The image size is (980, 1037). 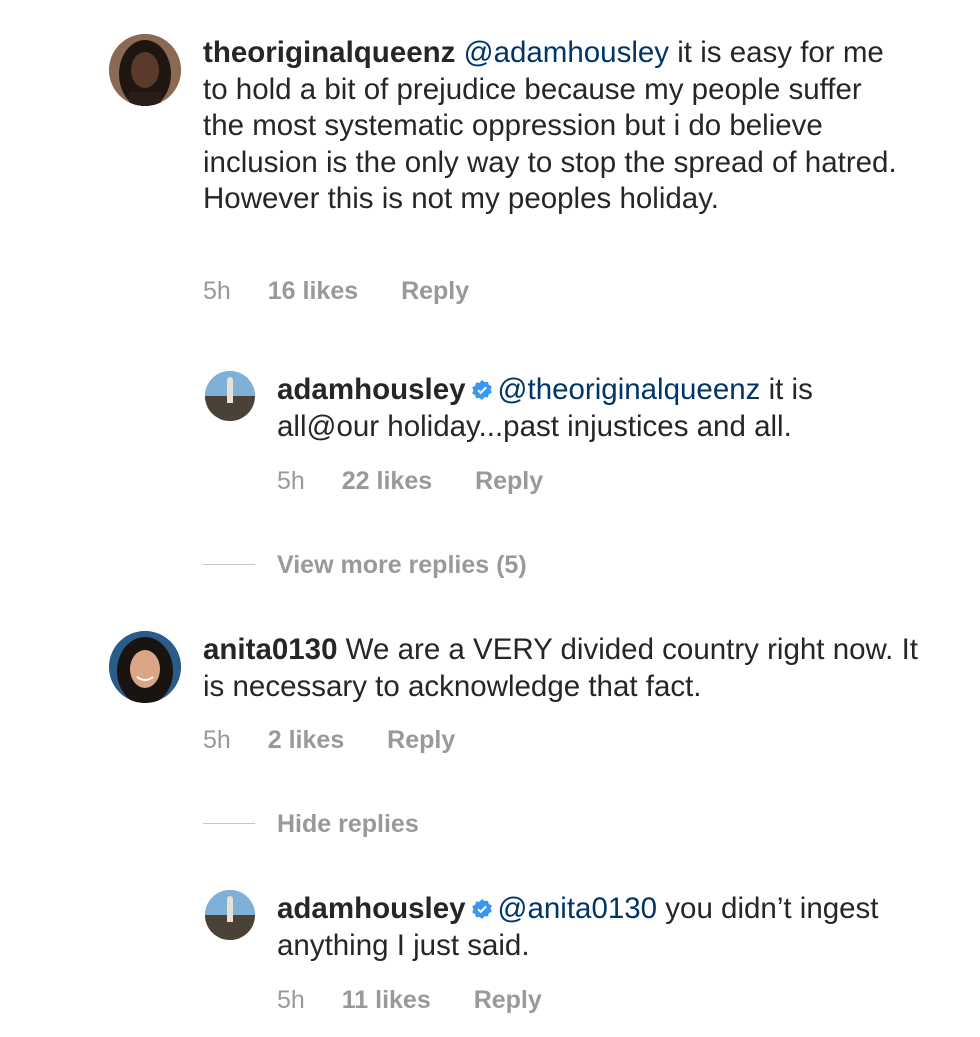 What do you see at coordinates (386, 1000) in the screenshot?
I see `likes-count: 11 likes` at bounding box center [386, 1000].